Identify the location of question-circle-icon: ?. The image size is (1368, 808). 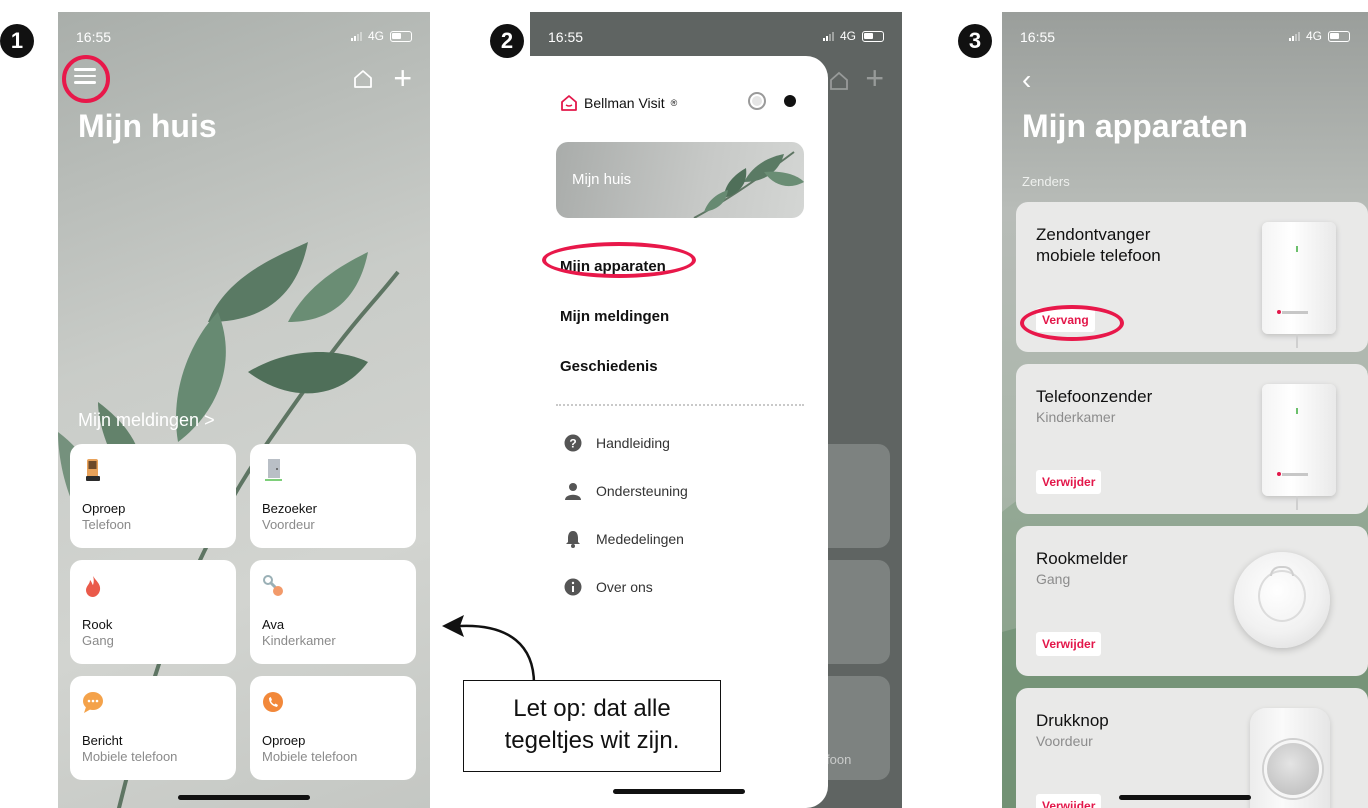
(573, 443).